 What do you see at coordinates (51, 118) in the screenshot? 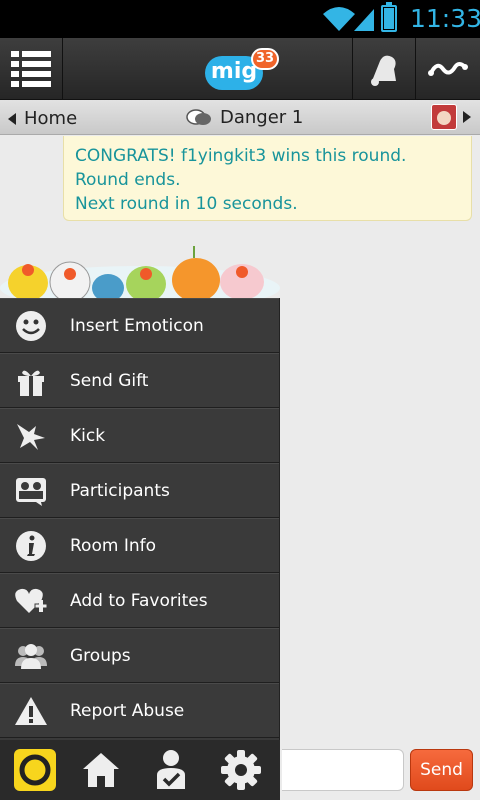
I see `back-label: Home` at bounding box center [51, 118].